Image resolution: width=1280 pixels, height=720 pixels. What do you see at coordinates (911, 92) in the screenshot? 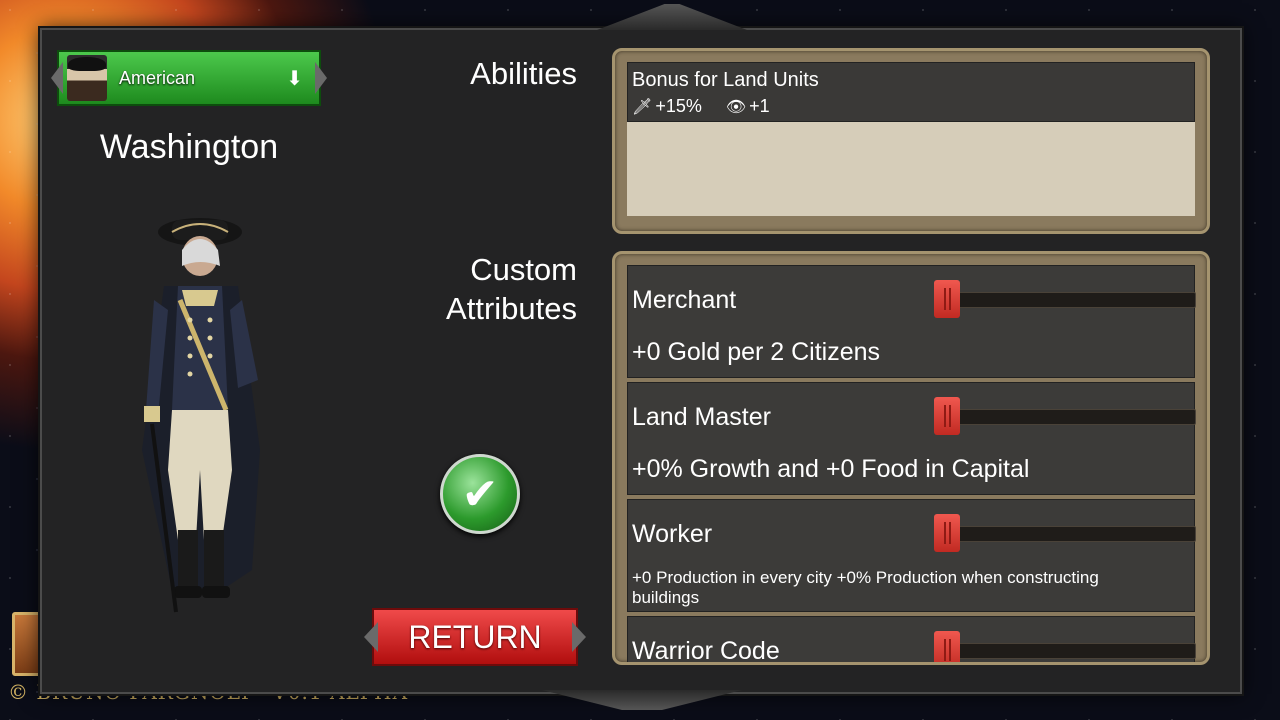
I see `ability-entry: Bonus for Land Units 🗡 +15% 👁 +1` at bounding box center [911, 92].